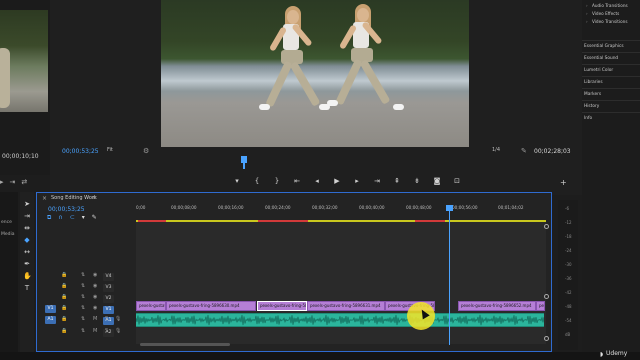 The height and width of the screenshot is (360, 640). Describe the element at coordinates (496, 150) in the screenshot. I see `playback-resolution-select: 1/4` at that location.